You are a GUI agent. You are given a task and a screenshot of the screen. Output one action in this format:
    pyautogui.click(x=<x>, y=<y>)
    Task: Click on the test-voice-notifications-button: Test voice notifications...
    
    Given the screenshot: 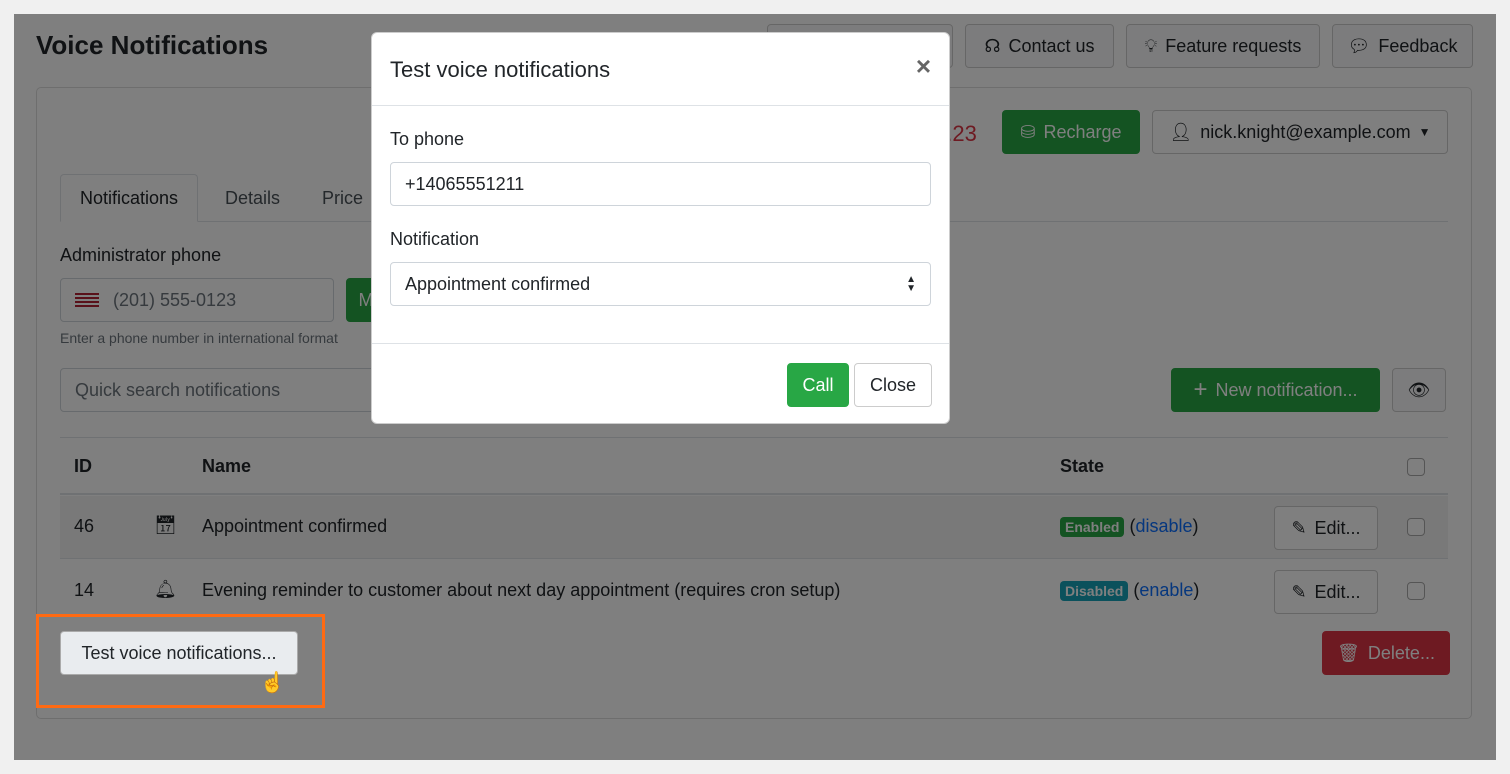 What is the action you would take?
    pyautogui.click(x=179, y=653)
    